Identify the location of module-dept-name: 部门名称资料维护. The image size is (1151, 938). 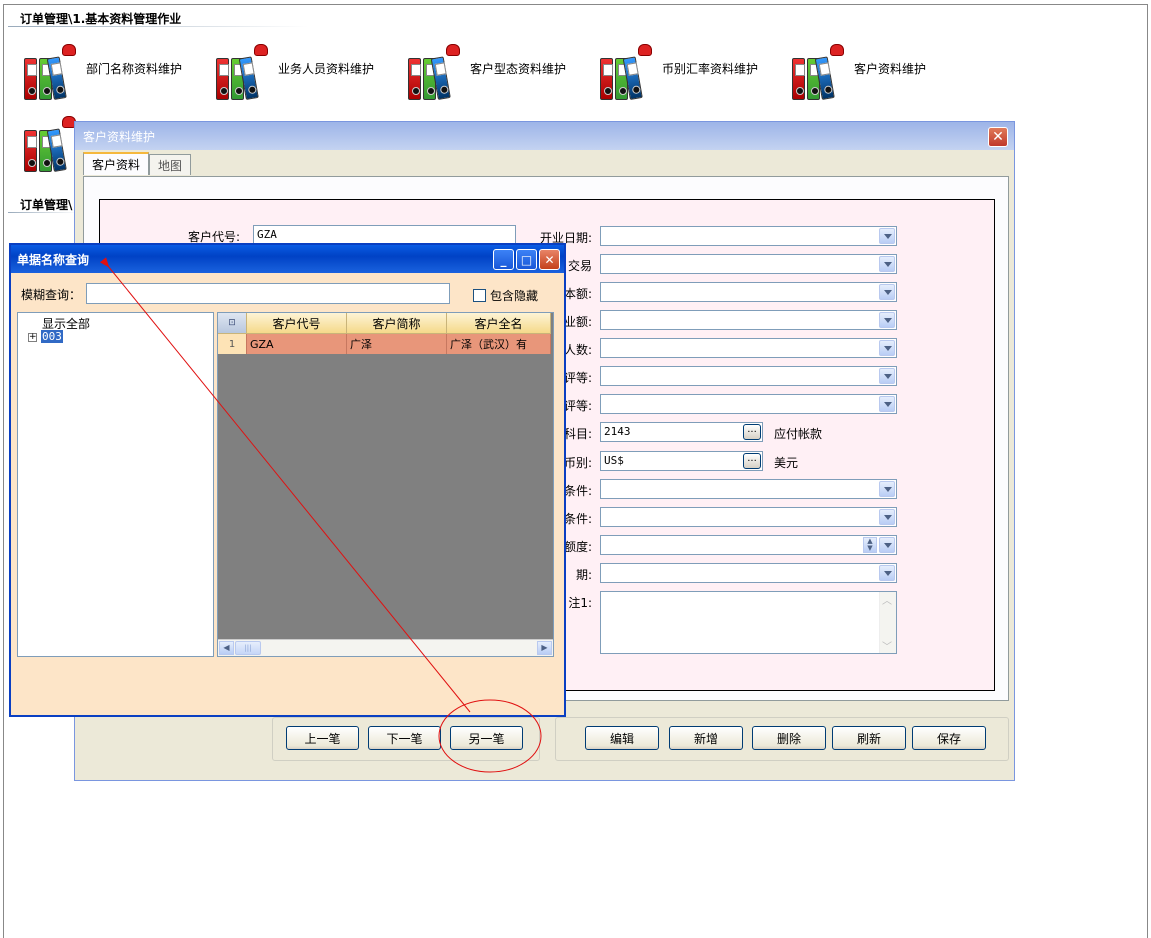
(102, 74).